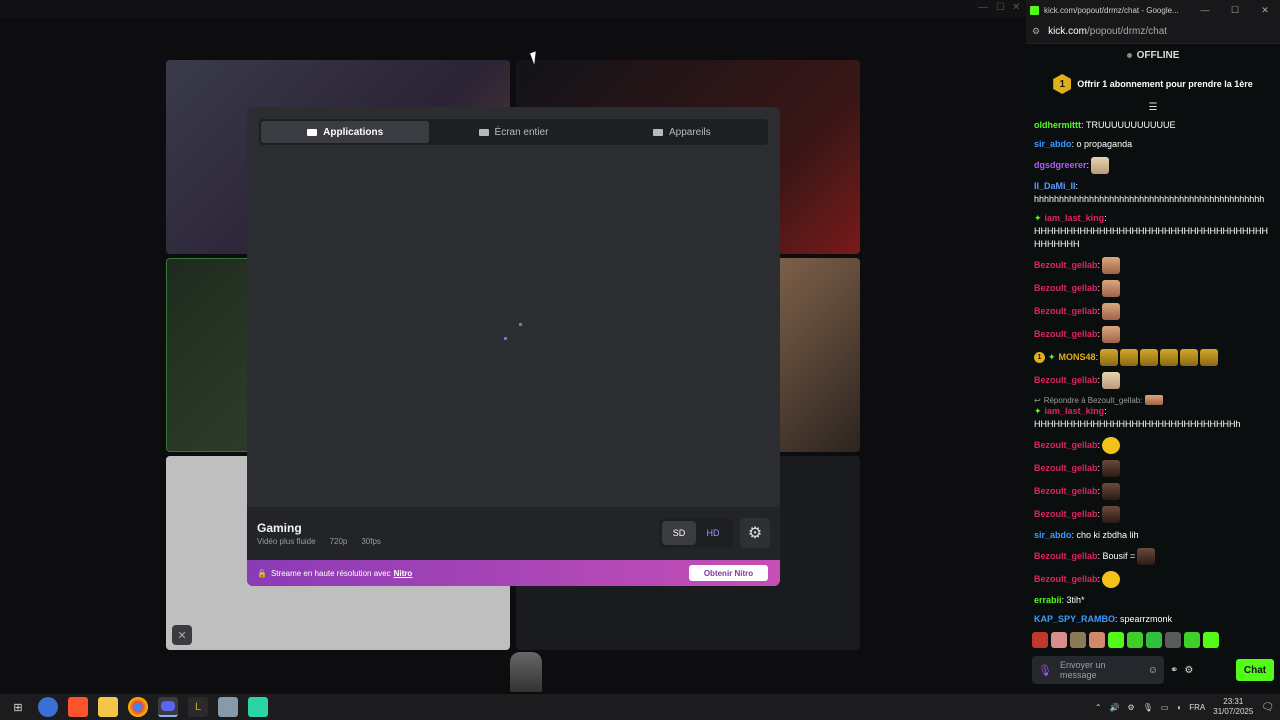 Image resolution: width=1280 pixels, height=720 pixels. What do you see at coordinates (18, 707) in the screenshot?
I see `start-icon: ⊞` at bounding box center [18, 707].